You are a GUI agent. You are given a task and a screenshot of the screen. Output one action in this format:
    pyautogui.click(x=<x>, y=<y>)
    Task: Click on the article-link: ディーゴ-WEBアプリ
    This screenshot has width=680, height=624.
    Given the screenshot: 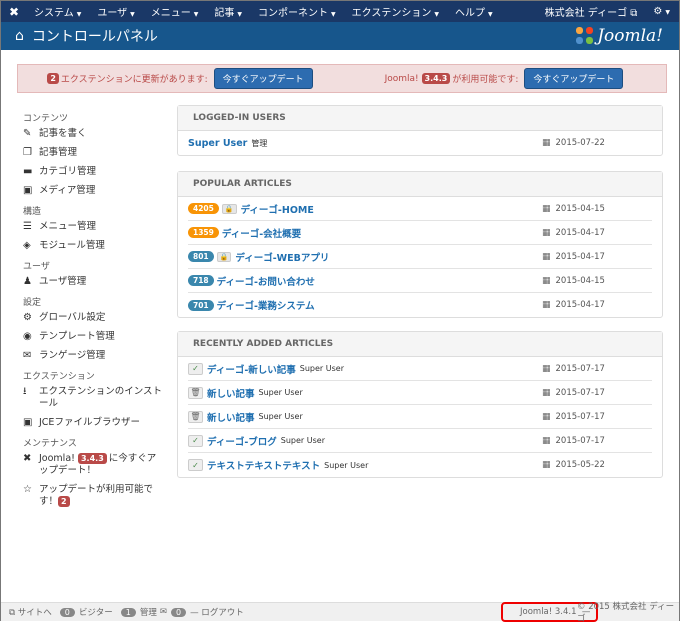 What is the action you would take?
    pyautogui.click(x=282, y=257)
    